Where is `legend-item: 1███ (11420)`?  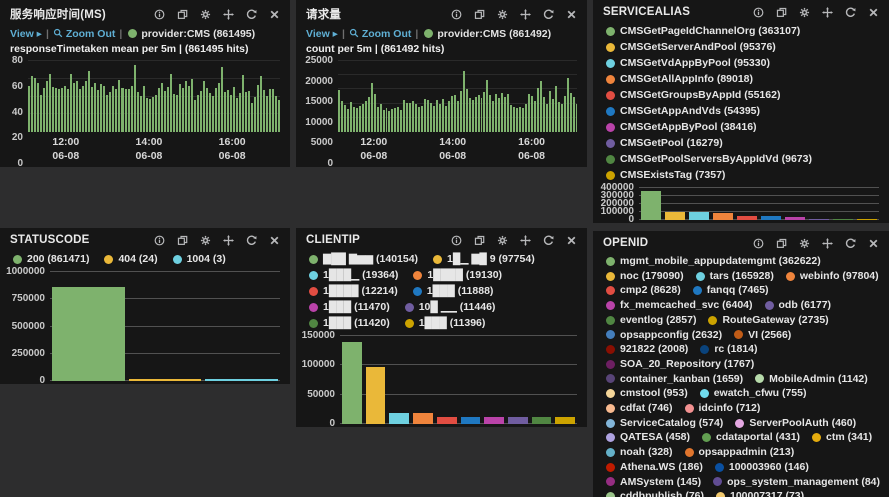 legend-item: 1███ (11420) is located at coordinates (349, 323).